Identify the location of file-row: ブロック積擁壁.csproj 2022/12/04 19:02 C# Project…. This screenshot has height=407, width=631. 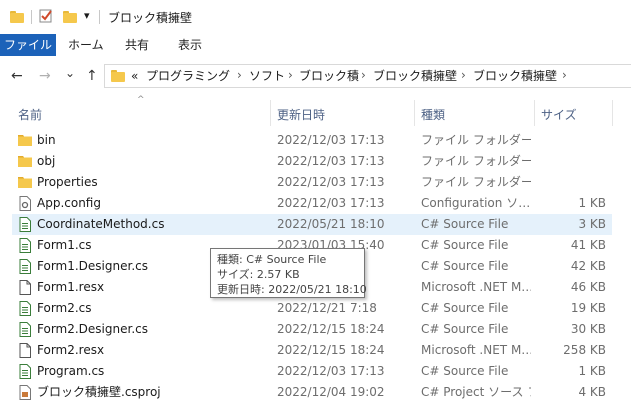
(312, 392).